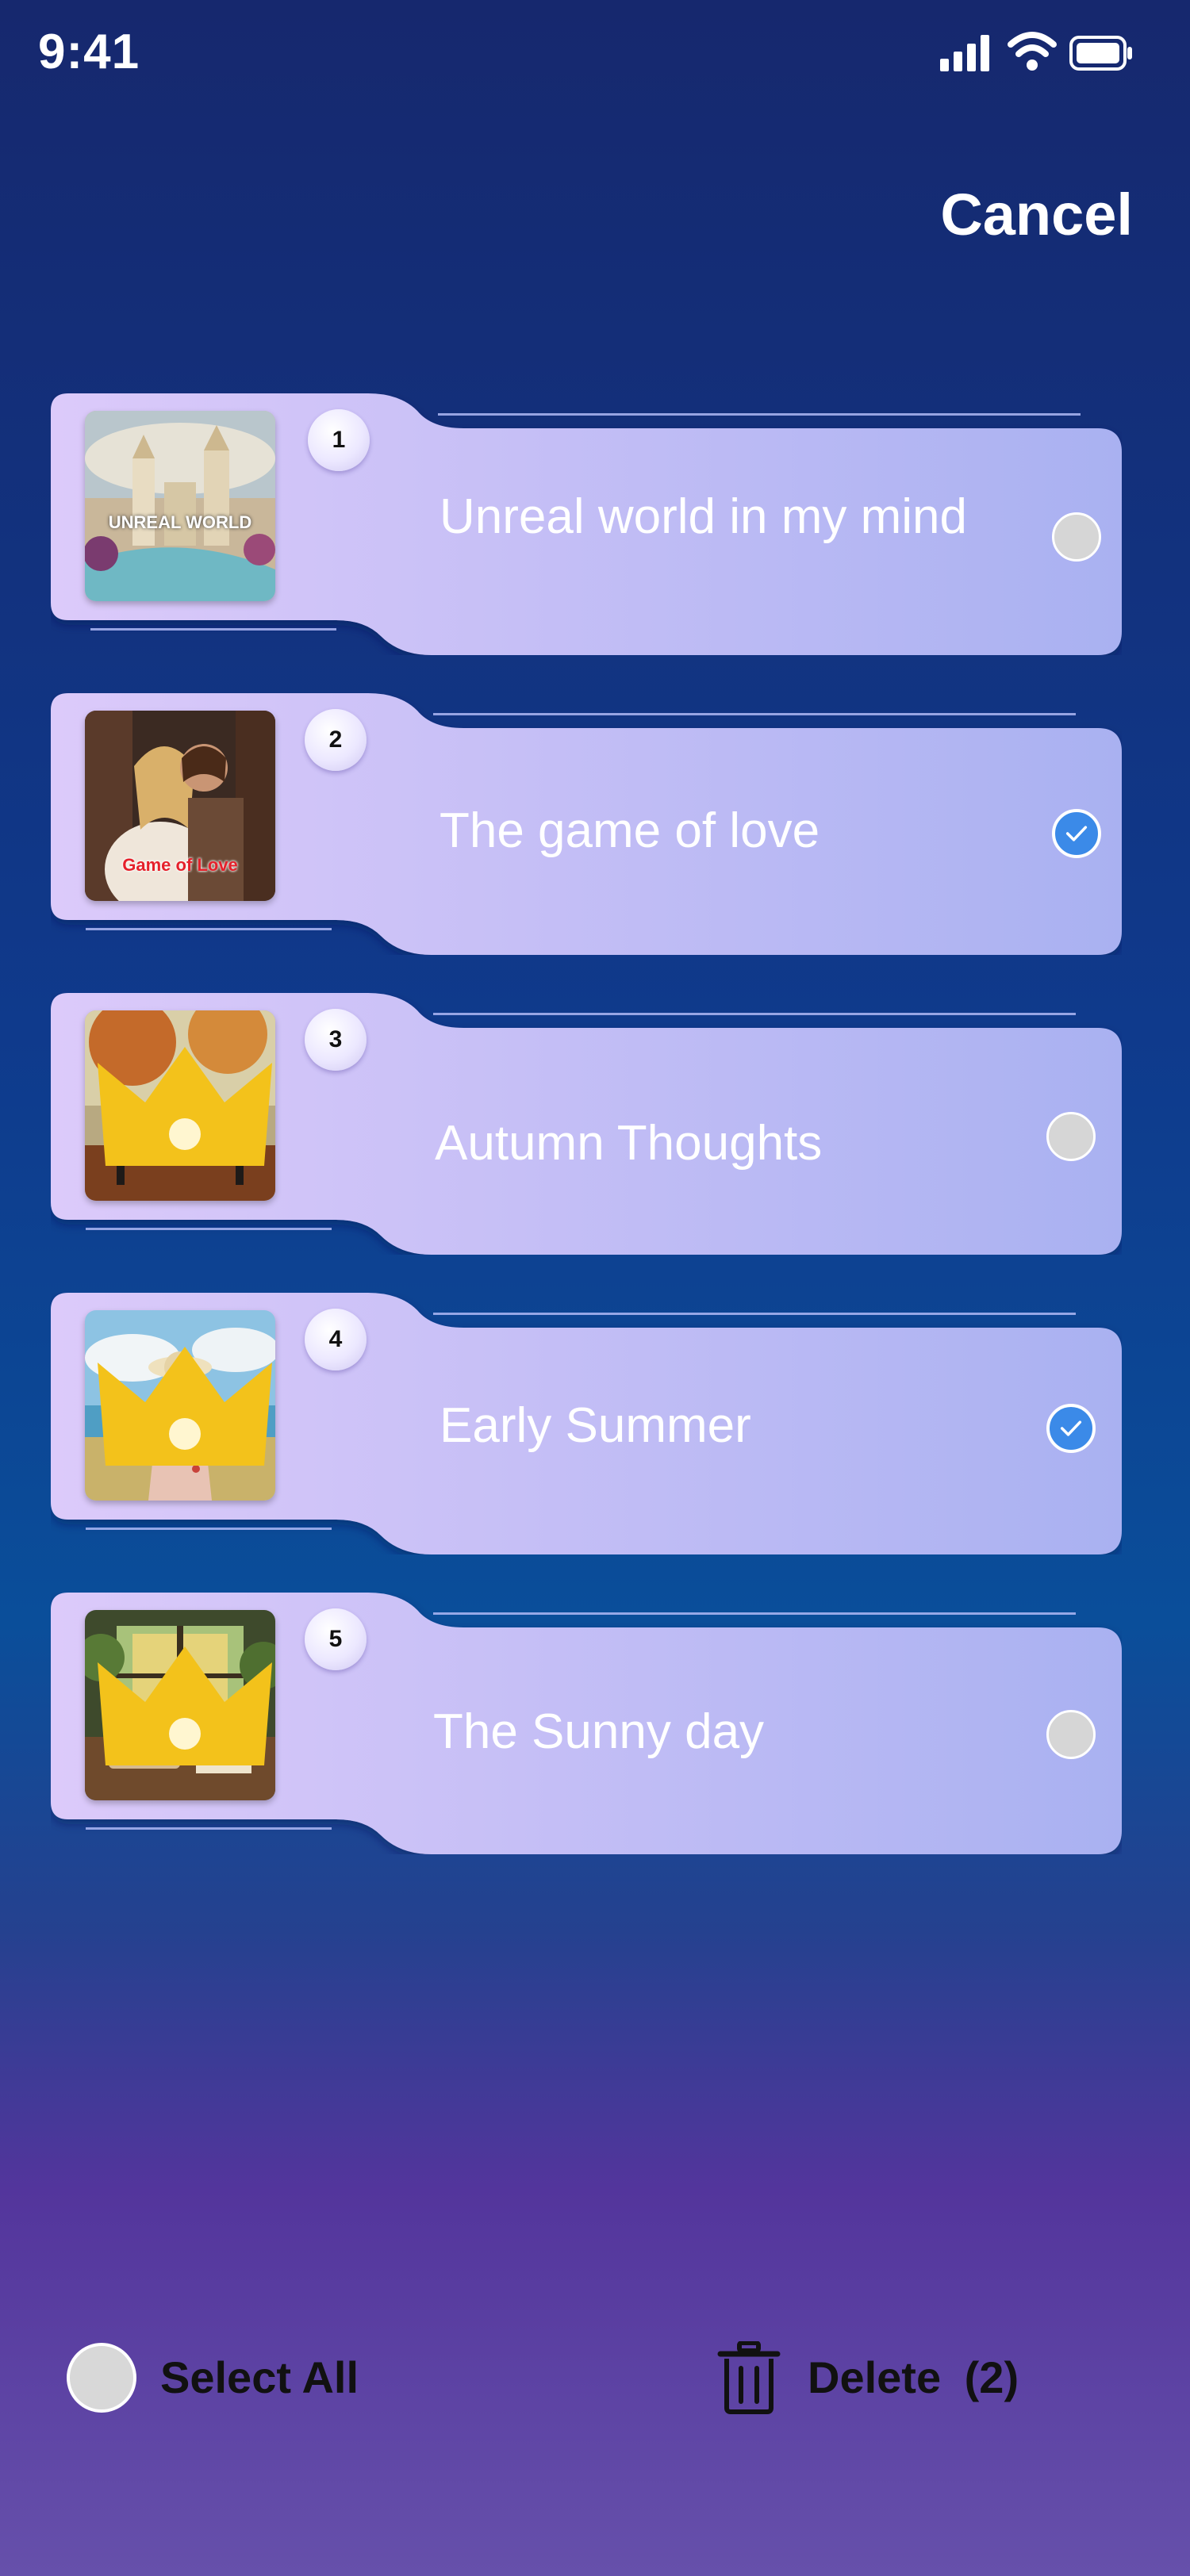 The width and height of the screenshot is (1190, 2576). What do you see at coordinates (336, 1340) in the screenshot?
I see `item-number-badge: 4` at bounding box center [336, 1340].